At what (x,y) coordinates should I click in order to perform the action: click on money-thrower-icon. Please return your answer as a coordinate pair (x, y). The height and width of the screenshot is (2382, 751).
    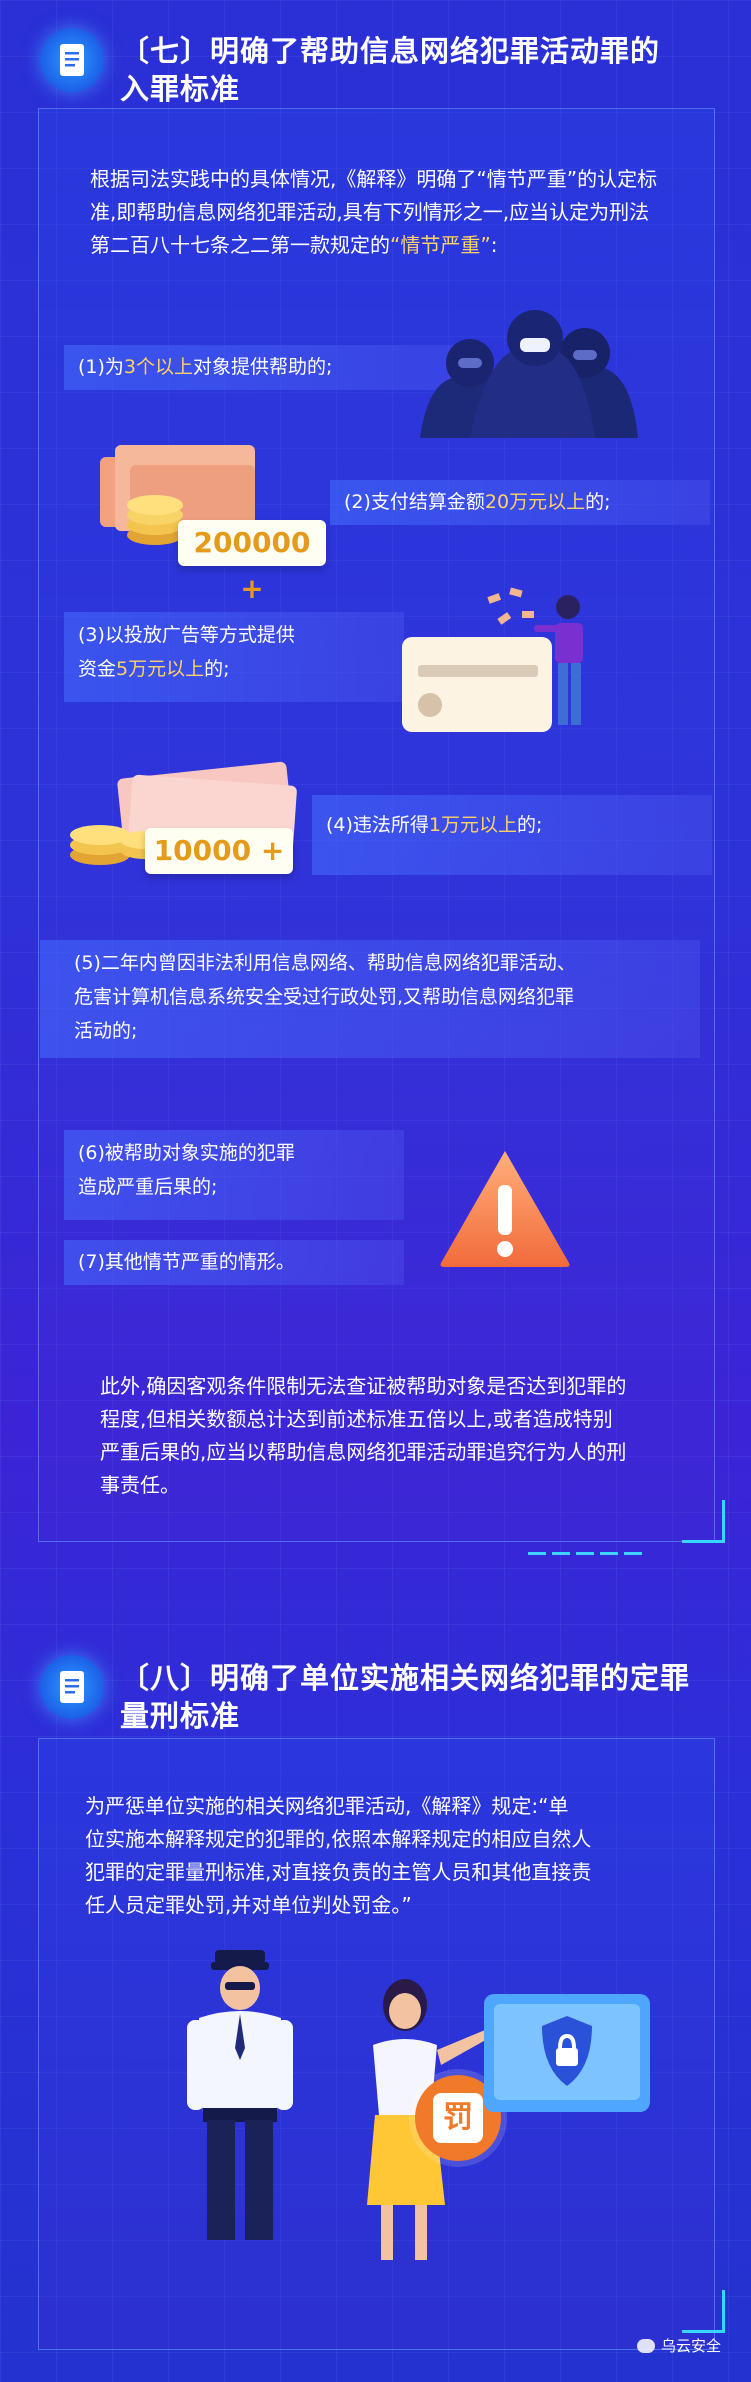
    Looking at the image, I should click on (535, 656).